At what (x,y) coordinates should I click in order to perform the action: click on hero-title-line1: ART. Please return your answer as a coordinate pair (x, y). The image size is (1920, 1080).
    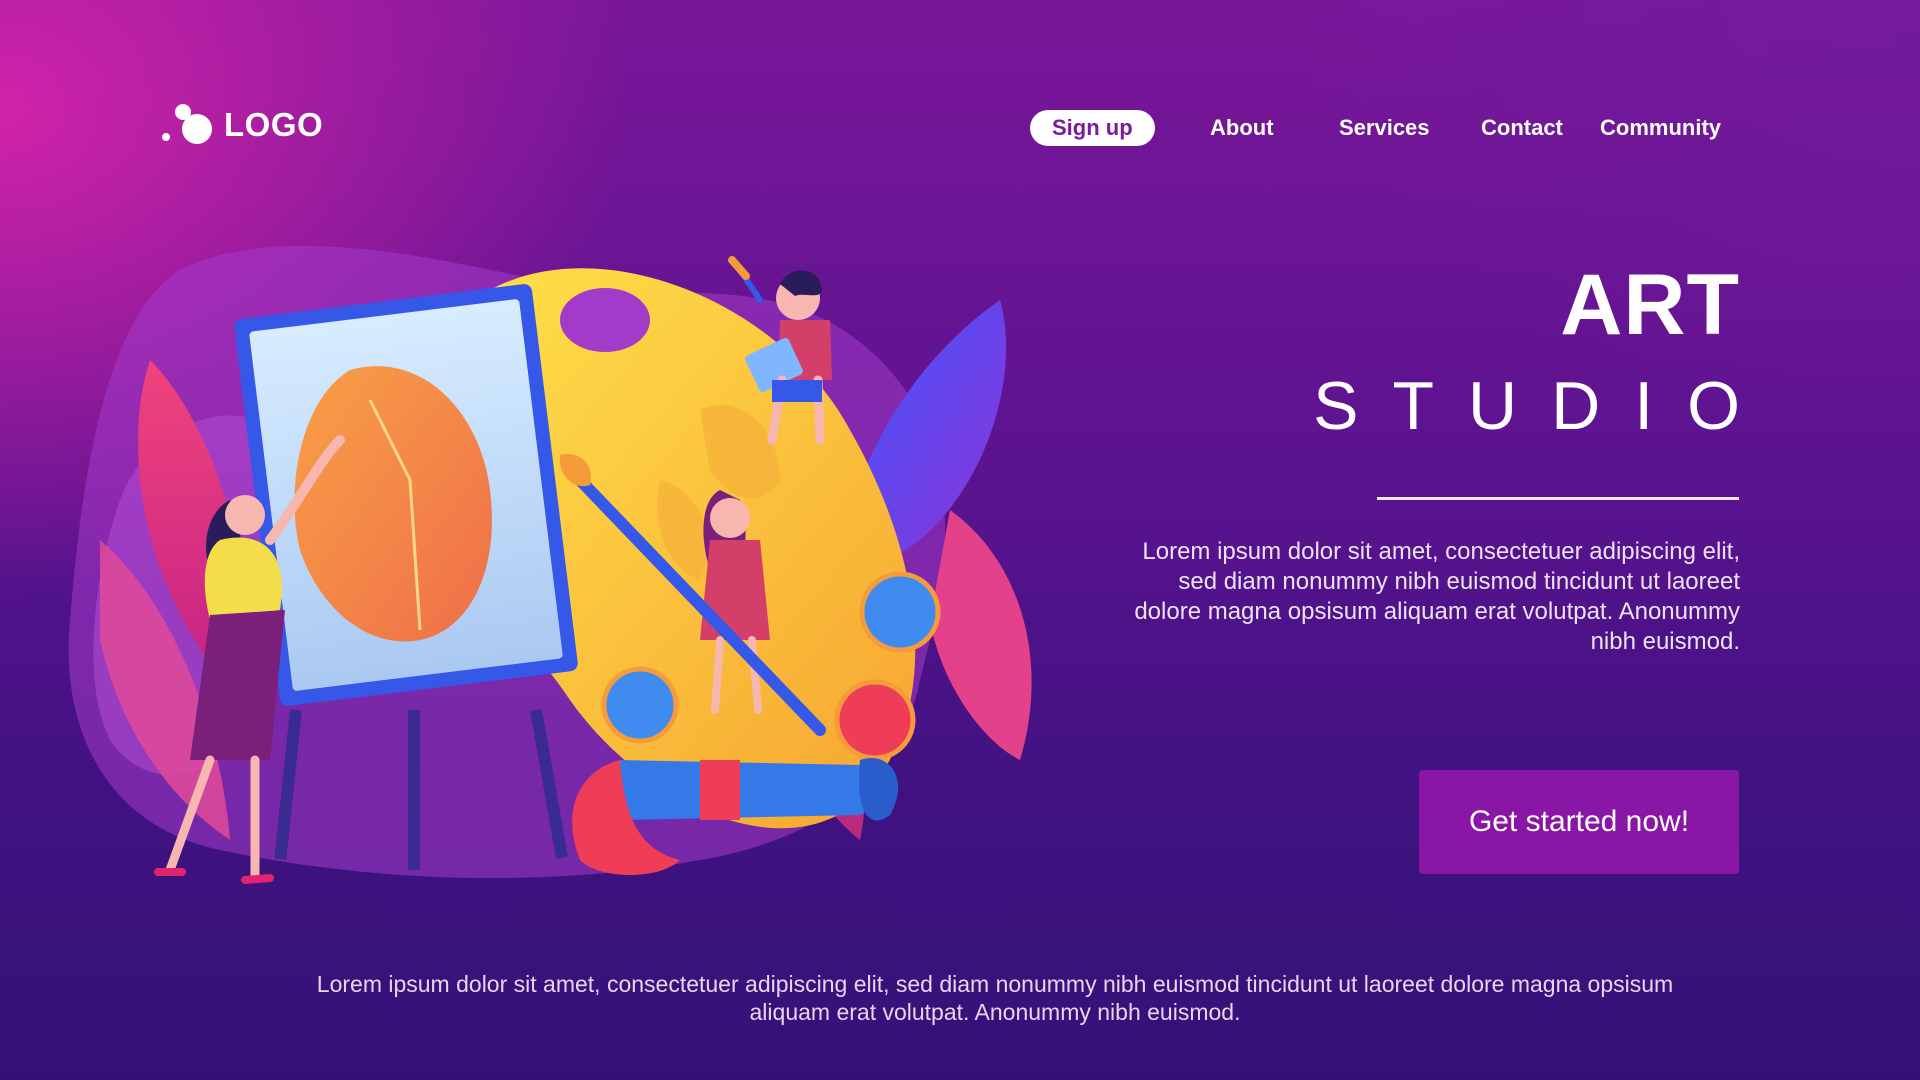
    Looking at the image, I should click on (1650, 305).